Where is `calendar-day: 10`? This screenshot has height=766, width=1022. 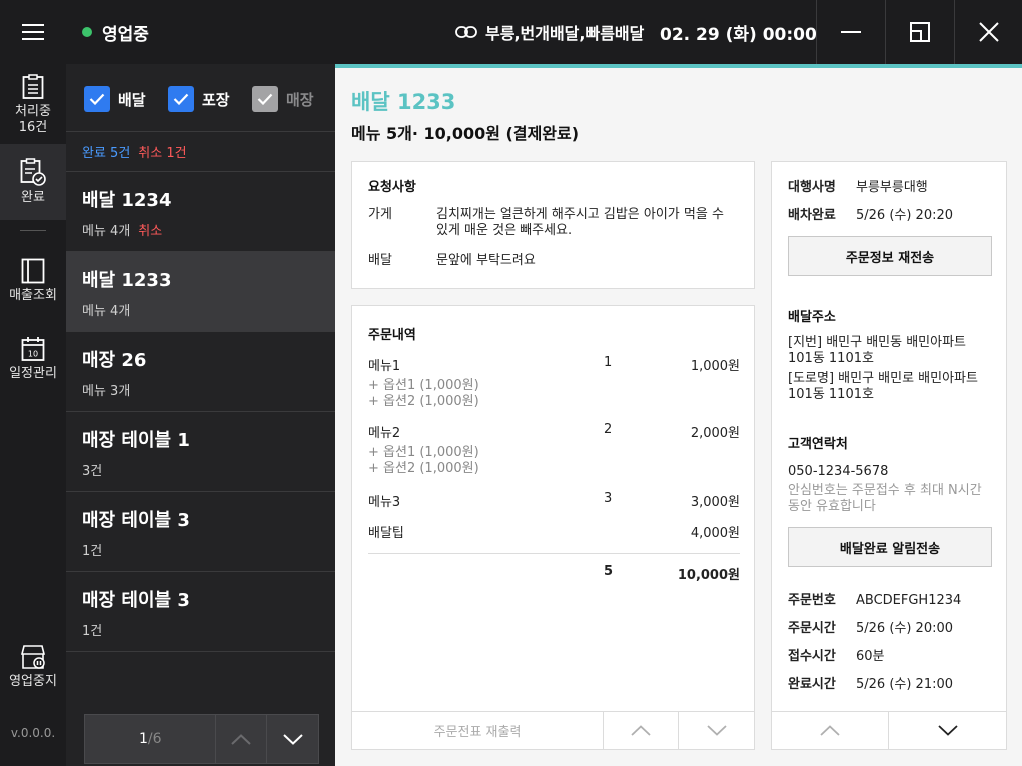 calendar-day: 10 is located at coordinates (33, 354).